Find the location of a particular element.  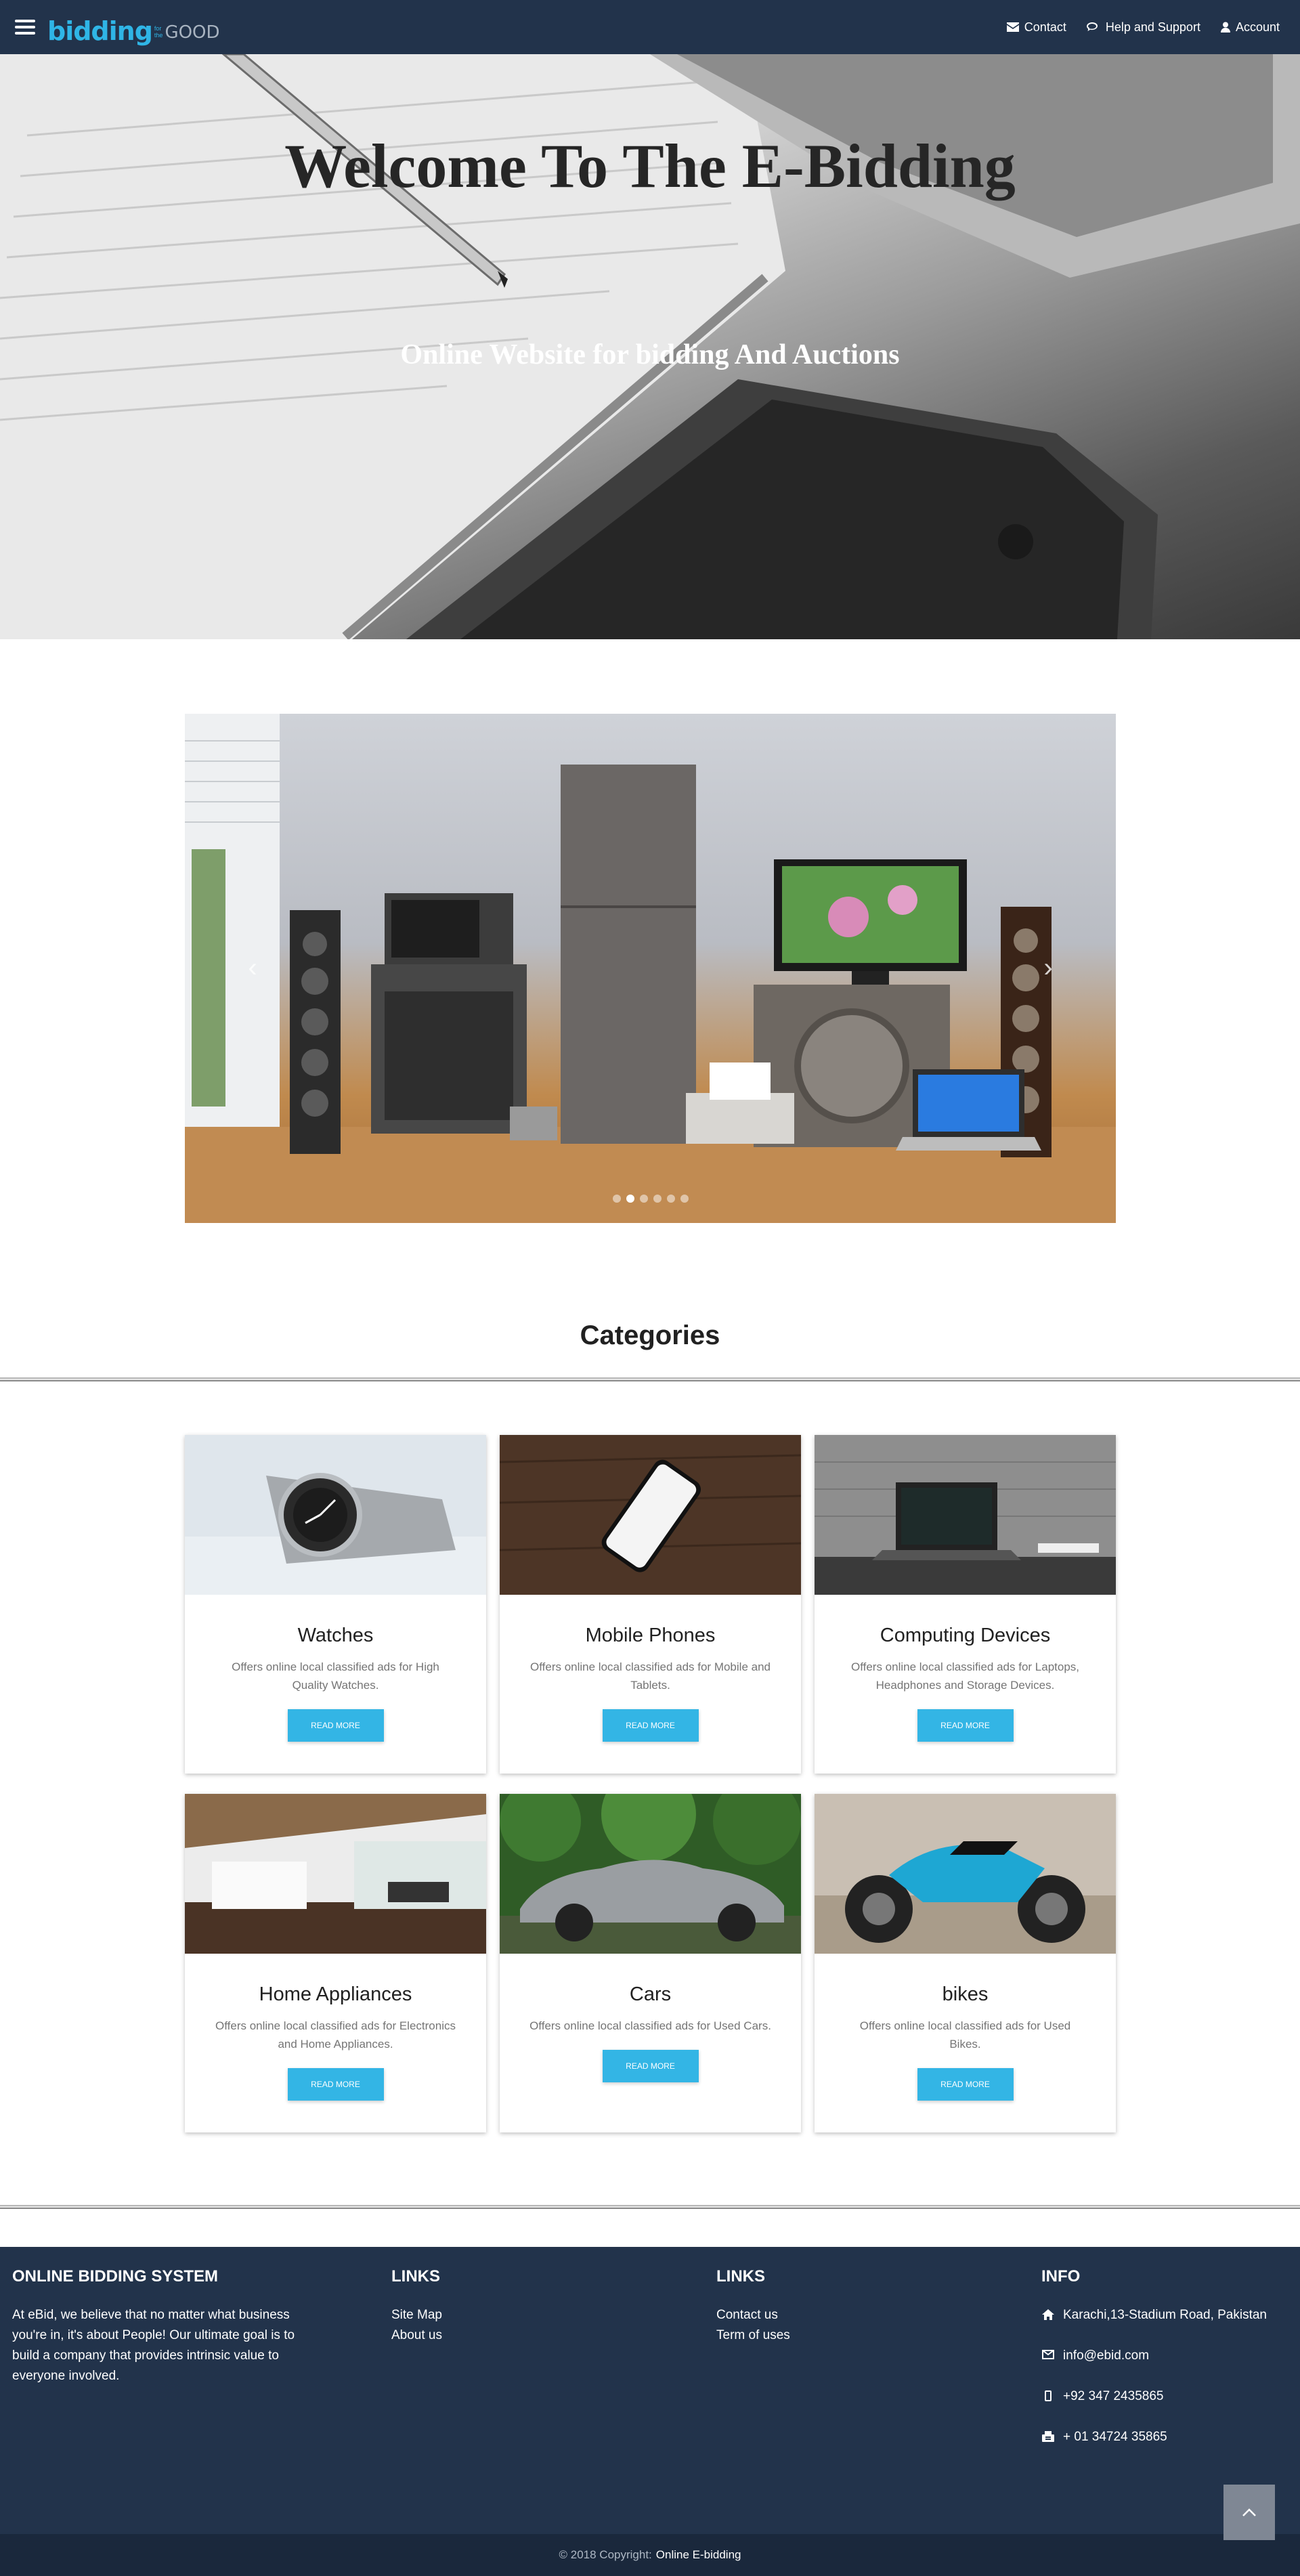

copyright-link: Online E-bidding is located at coordinates (699, 2555).